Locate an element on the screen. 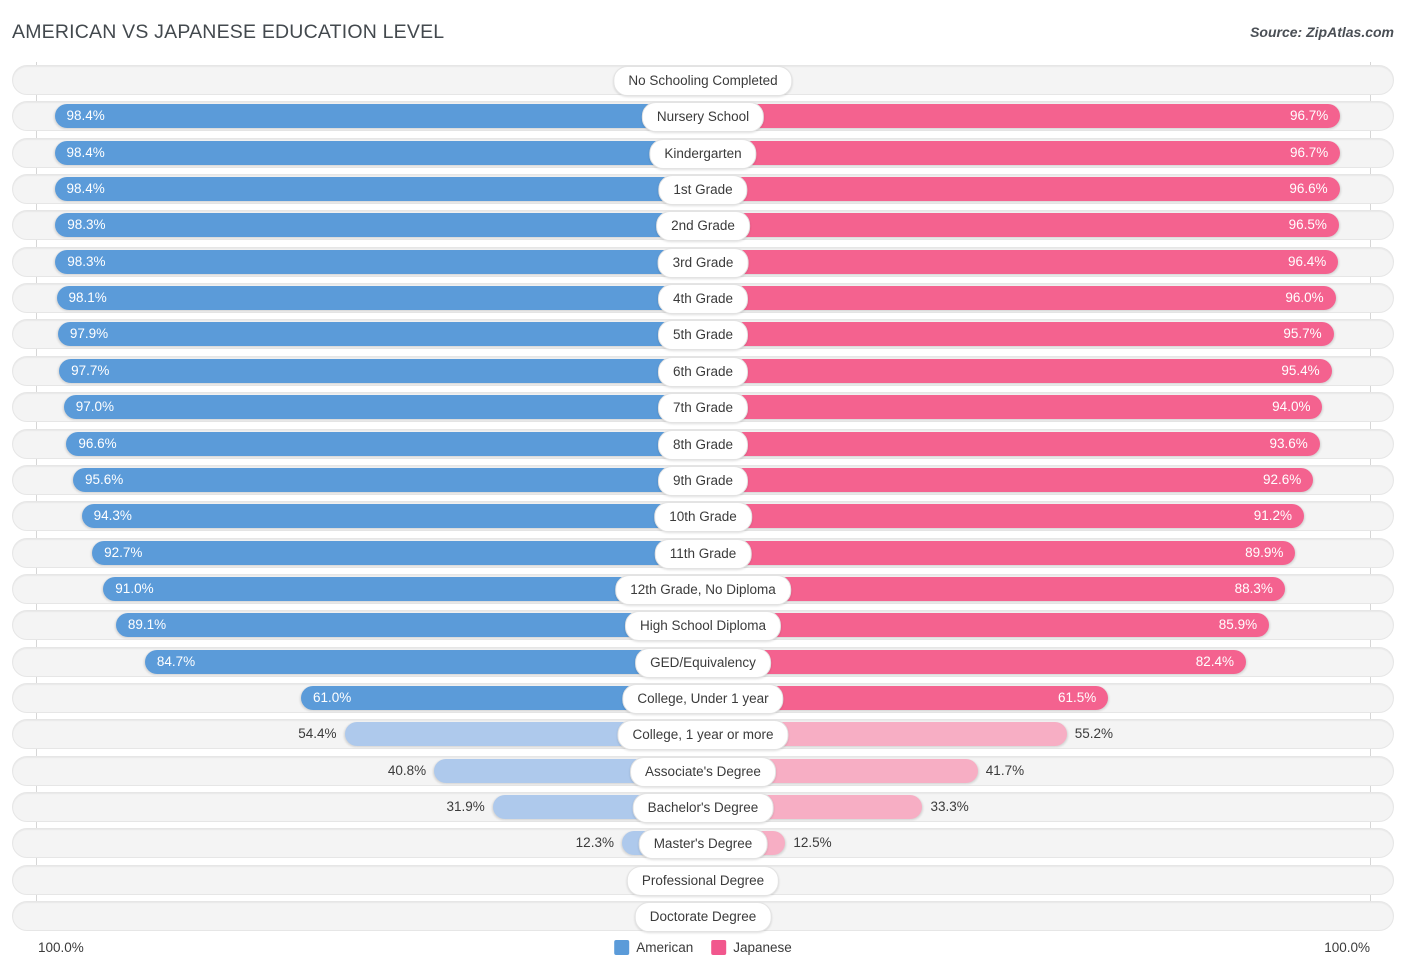 The width and height of the screenshot is (1406, 975). category-label-pill: GED/Equivalency is located at coordinates (703, 662).